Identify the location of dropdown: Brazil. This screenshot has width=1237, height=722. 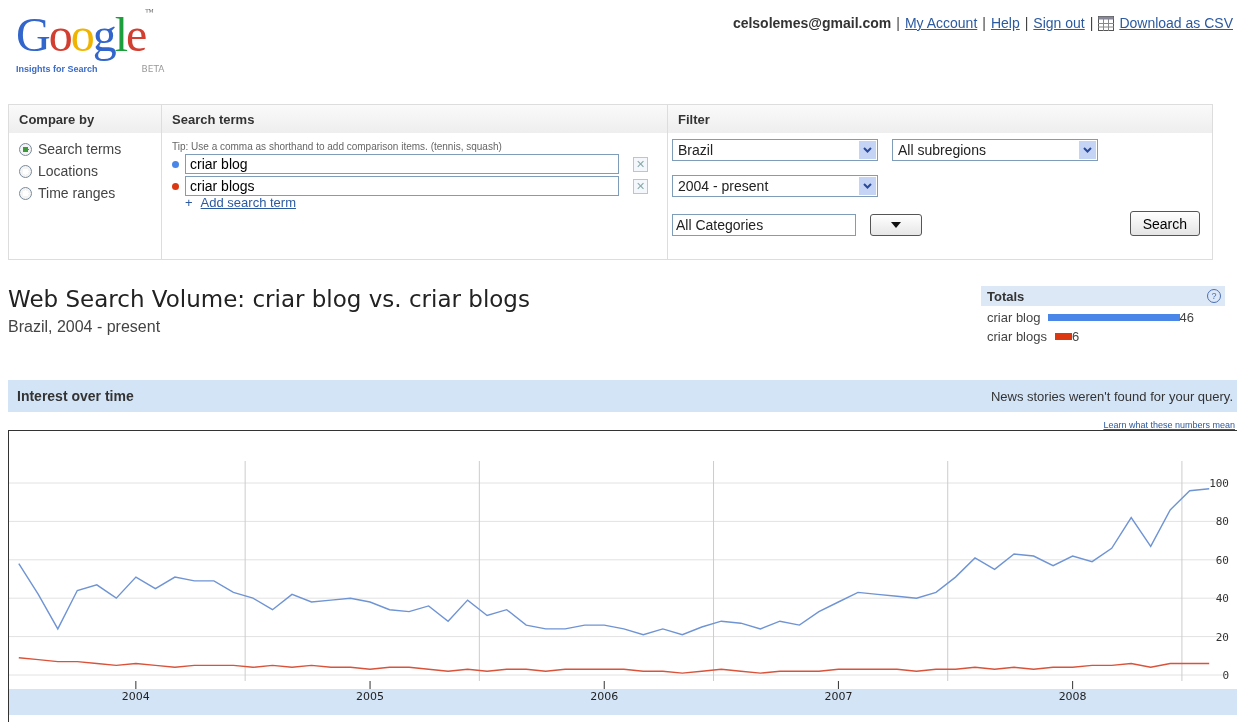
(775, 150).